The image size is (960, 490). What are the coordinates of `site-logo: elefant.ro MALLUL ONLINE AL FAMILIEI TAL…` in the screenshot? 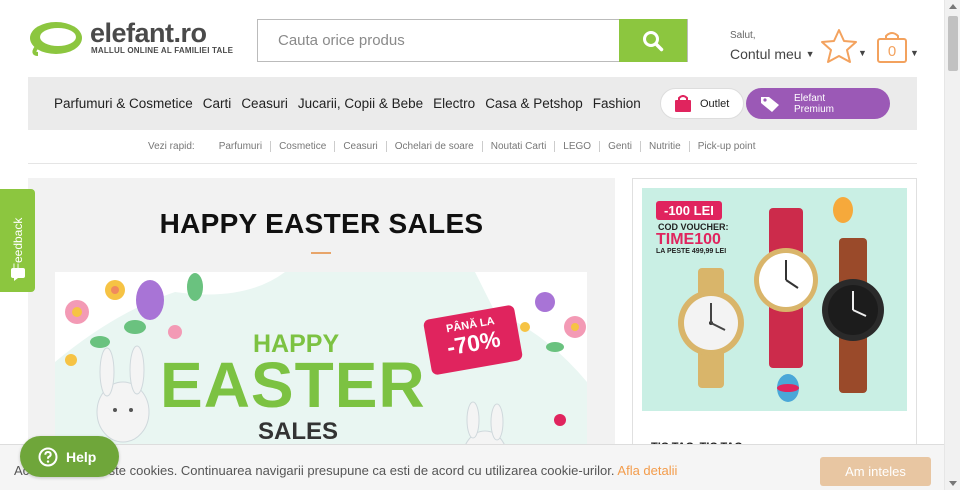 It's located at (133, 39).